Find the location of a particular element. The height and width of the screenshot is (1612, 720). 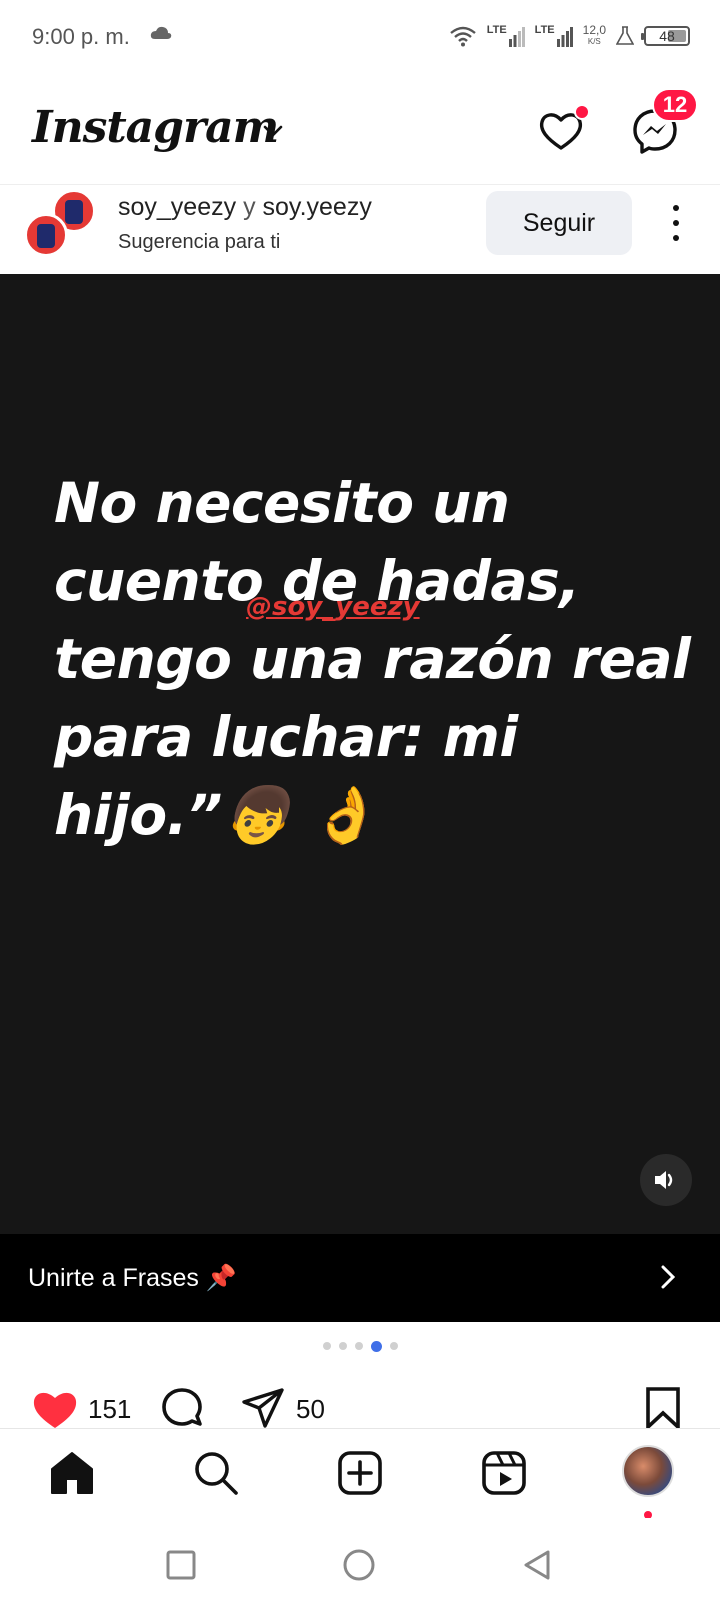

bottom-nav is located at coordinates (360, 1473).